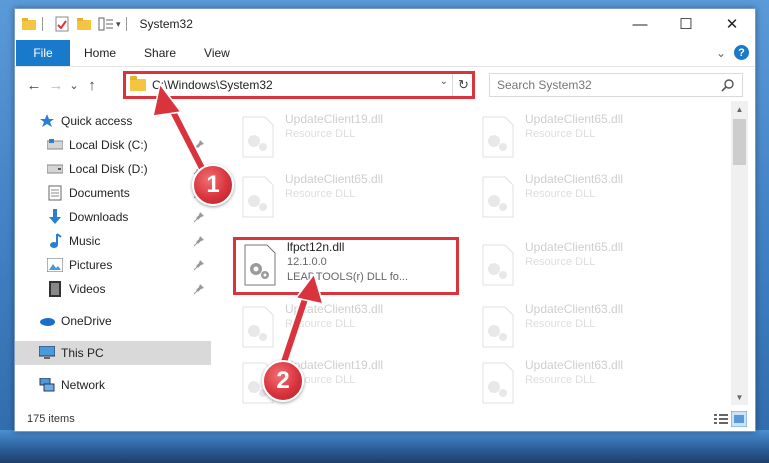  What do you see at coordinates (118, 24) in the screenshot?
I see `chevron-down-icon: ▾` at bounding box center [118, 24].